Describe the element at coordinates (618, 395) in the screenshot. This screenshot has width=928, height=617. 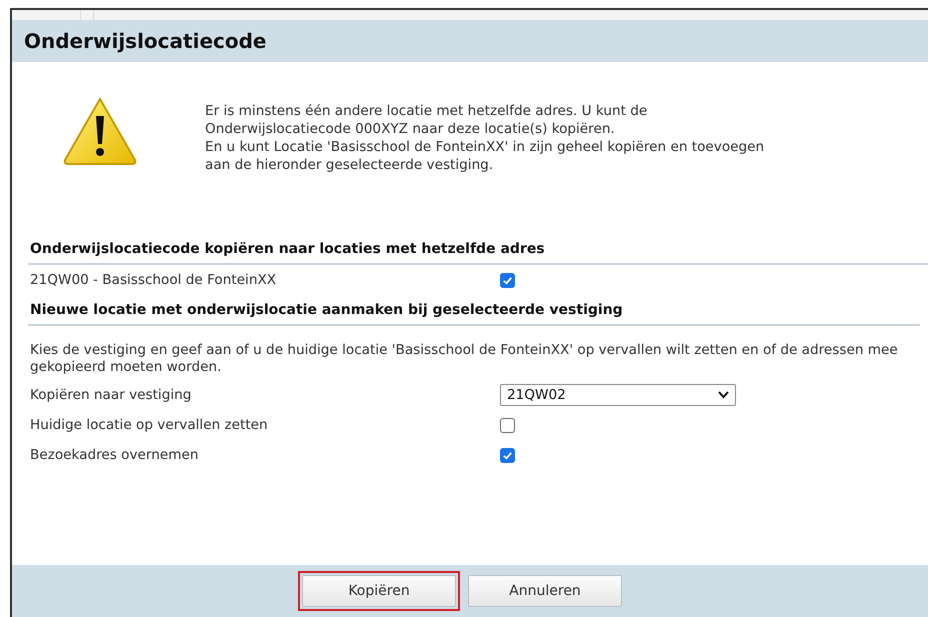
I see `dropdown: 21QW02` at that location.